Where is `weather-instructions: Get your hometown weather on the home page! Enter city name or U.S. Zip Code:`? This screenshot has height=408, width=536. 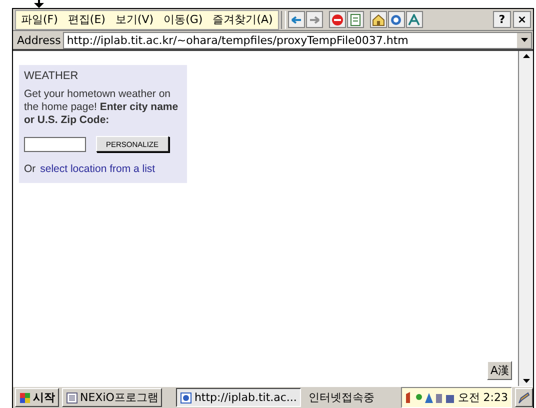 weather-instructions: Get your hometown weather on the home page! Enter city name or U.S. Zip Code: is located at coordinates (102, 107).